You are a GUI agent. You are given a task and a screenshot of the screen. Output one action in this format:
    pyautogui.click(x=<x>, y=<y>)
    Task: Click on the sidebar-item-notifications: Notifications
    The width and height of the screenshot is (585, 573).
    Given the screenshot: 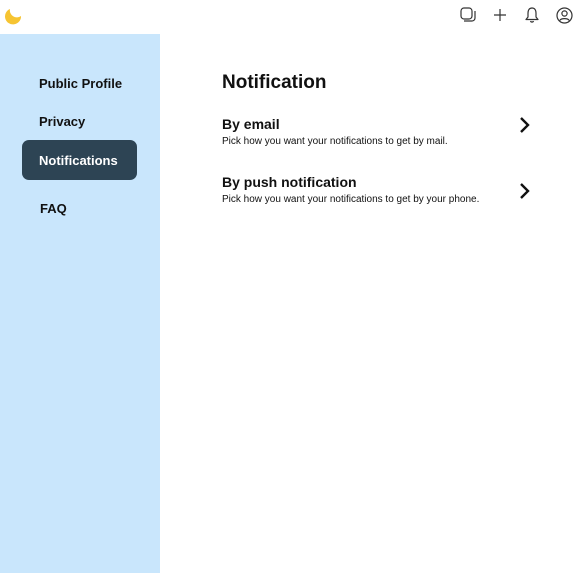 What is the action you would take?
    pyautogui.click(x=79, y=160)
    